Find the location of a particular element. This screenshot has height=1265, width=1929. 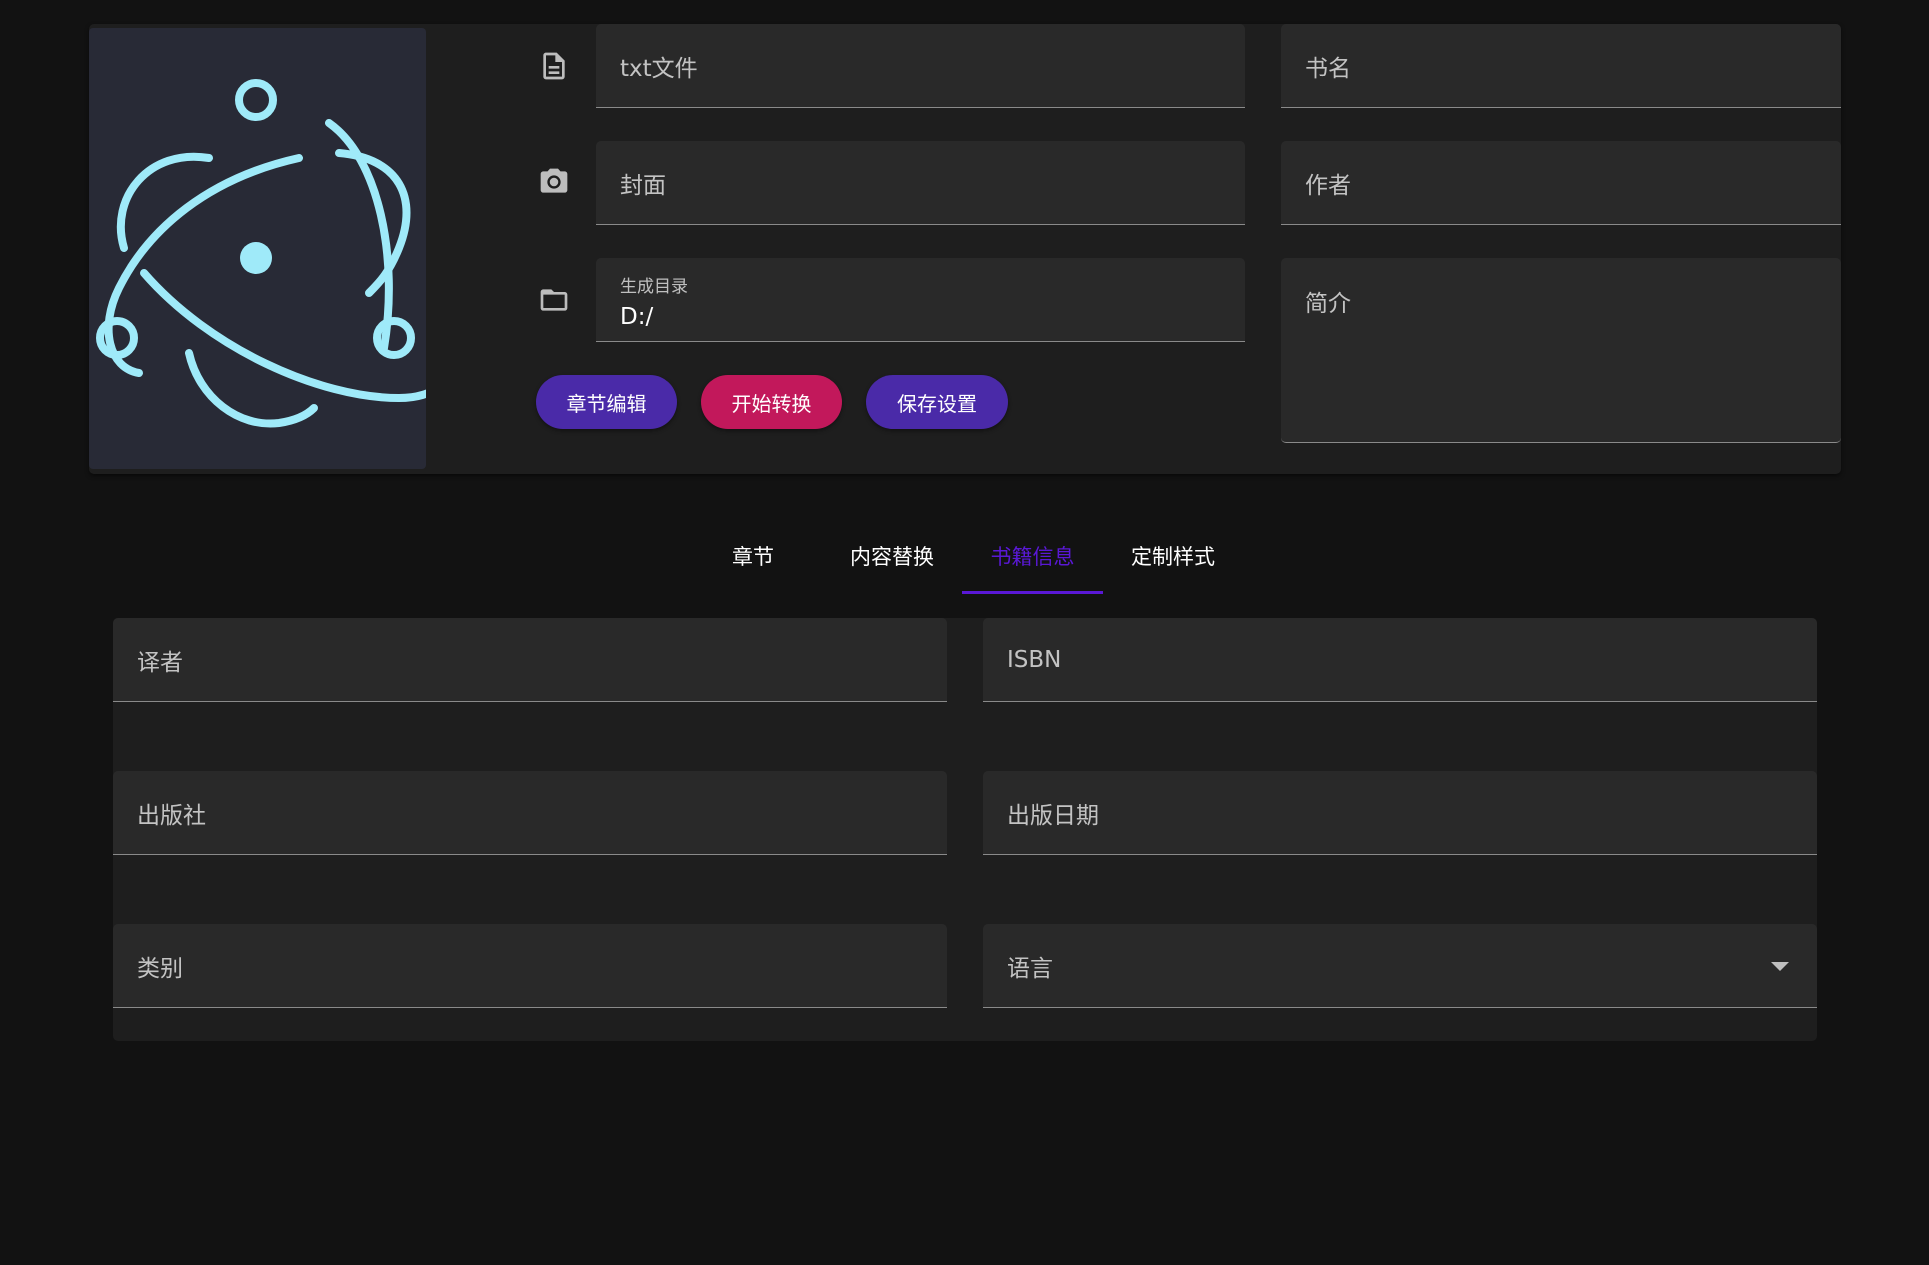

output-dir-value: D:/ is located at coordinates (637, 317).